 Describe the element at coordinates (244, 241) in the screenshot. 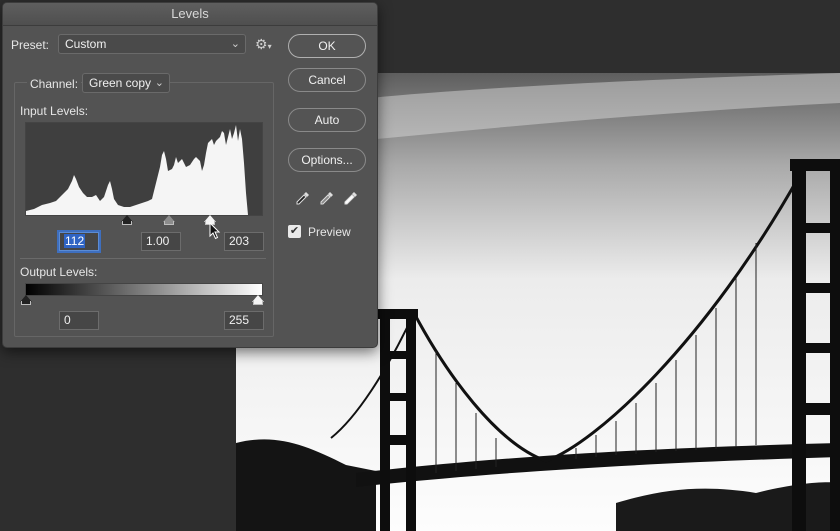

I see `input-white-field: 203` at that location.